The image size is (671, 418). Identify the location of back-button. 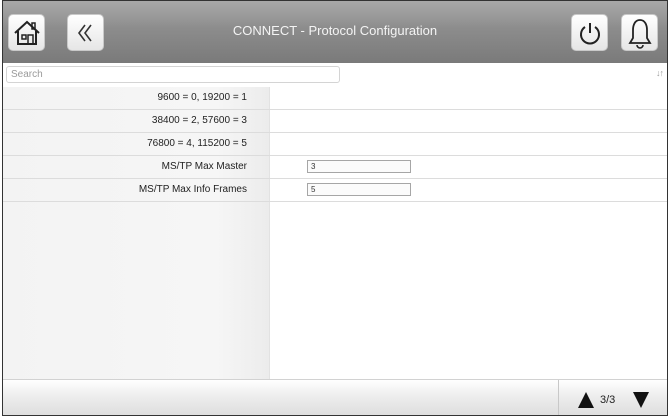
(85, 32).